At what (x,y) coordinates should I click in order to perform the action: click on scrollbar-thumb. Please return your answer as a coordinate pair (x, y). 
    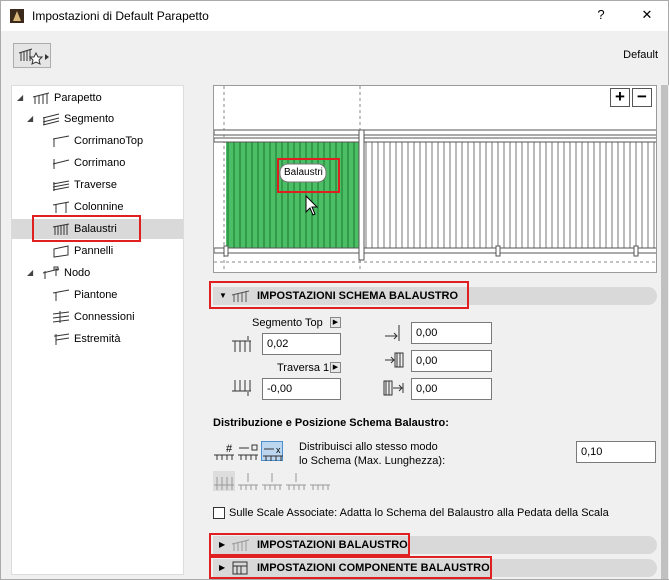
    Looking at the image, I should click on (664, 332).